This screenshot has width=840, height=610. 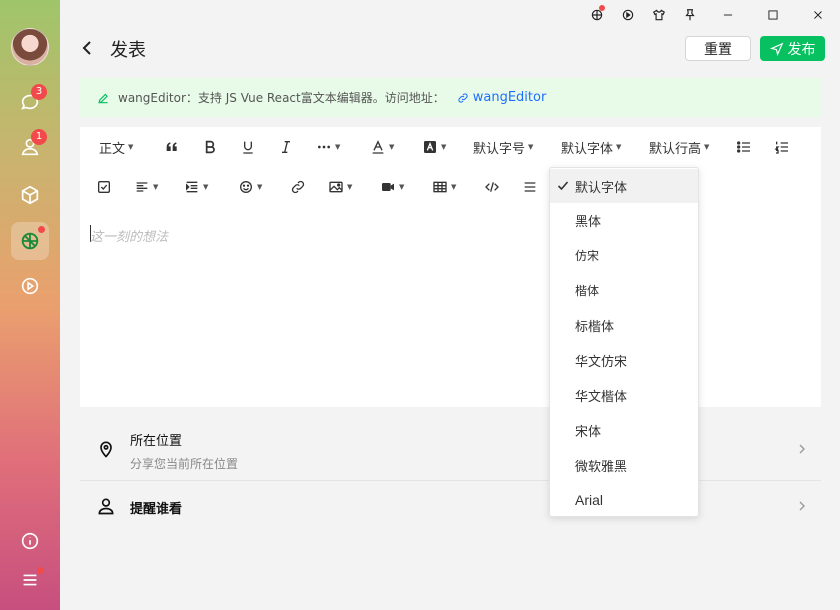 I want to click on chat-button: 3, so click(x=30, y=102).